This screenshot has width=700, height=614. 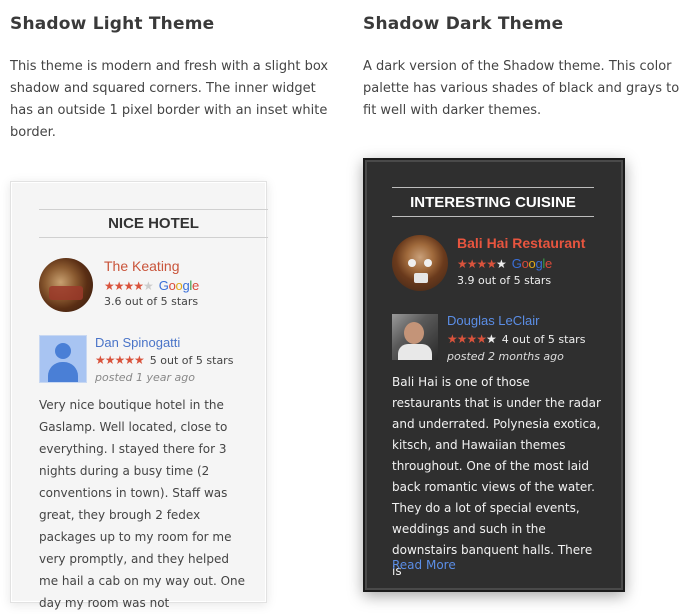 What do you see at coordinates (504, 280) in the screenshot?
I see `business-rating-text: 3.9 out of 5 stars` at bounding box center [504, 280].